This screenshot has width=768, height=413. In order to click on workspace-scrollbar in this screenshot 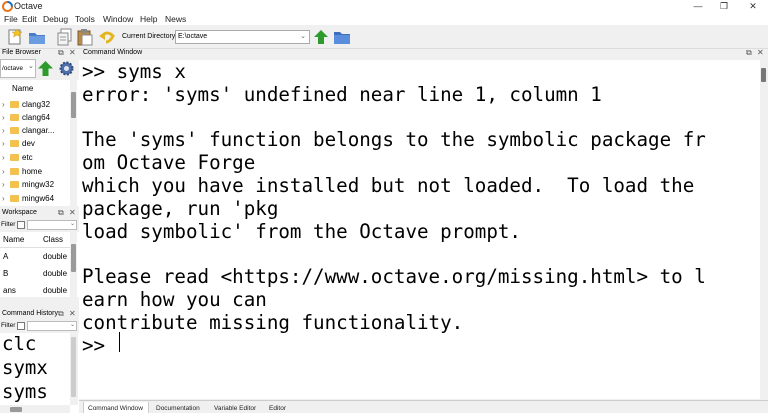, I will do `click(73, 264)`.